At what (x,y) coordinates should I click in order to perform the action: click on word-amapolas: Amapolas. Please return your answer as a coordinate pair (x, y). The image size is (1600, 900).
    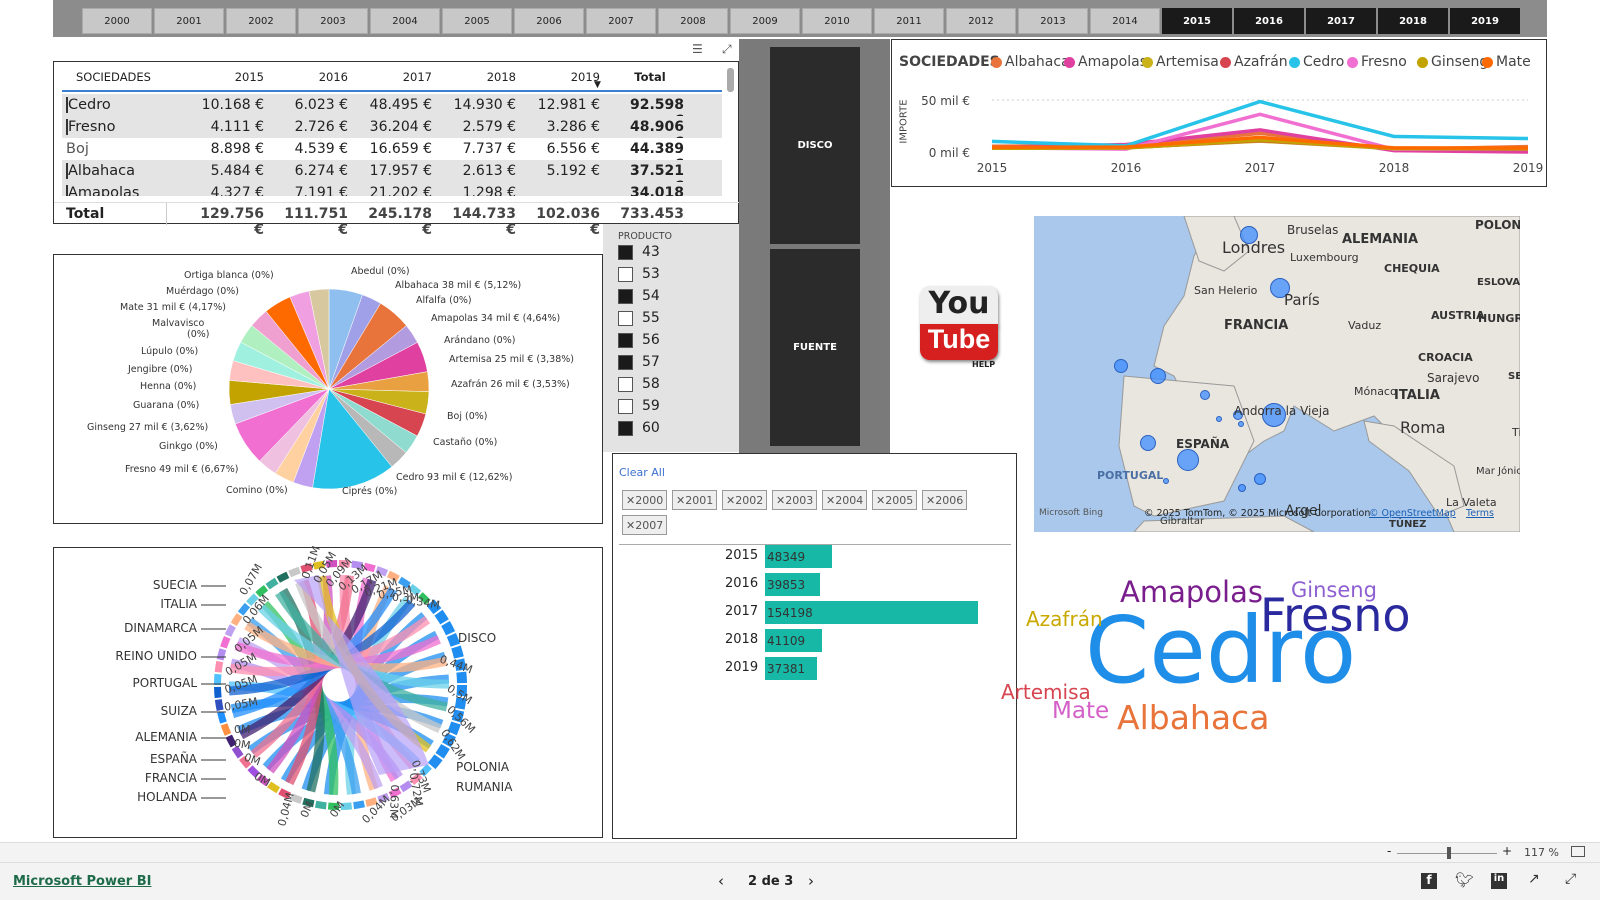
    Looking at the image, I should click on (1191, 592).